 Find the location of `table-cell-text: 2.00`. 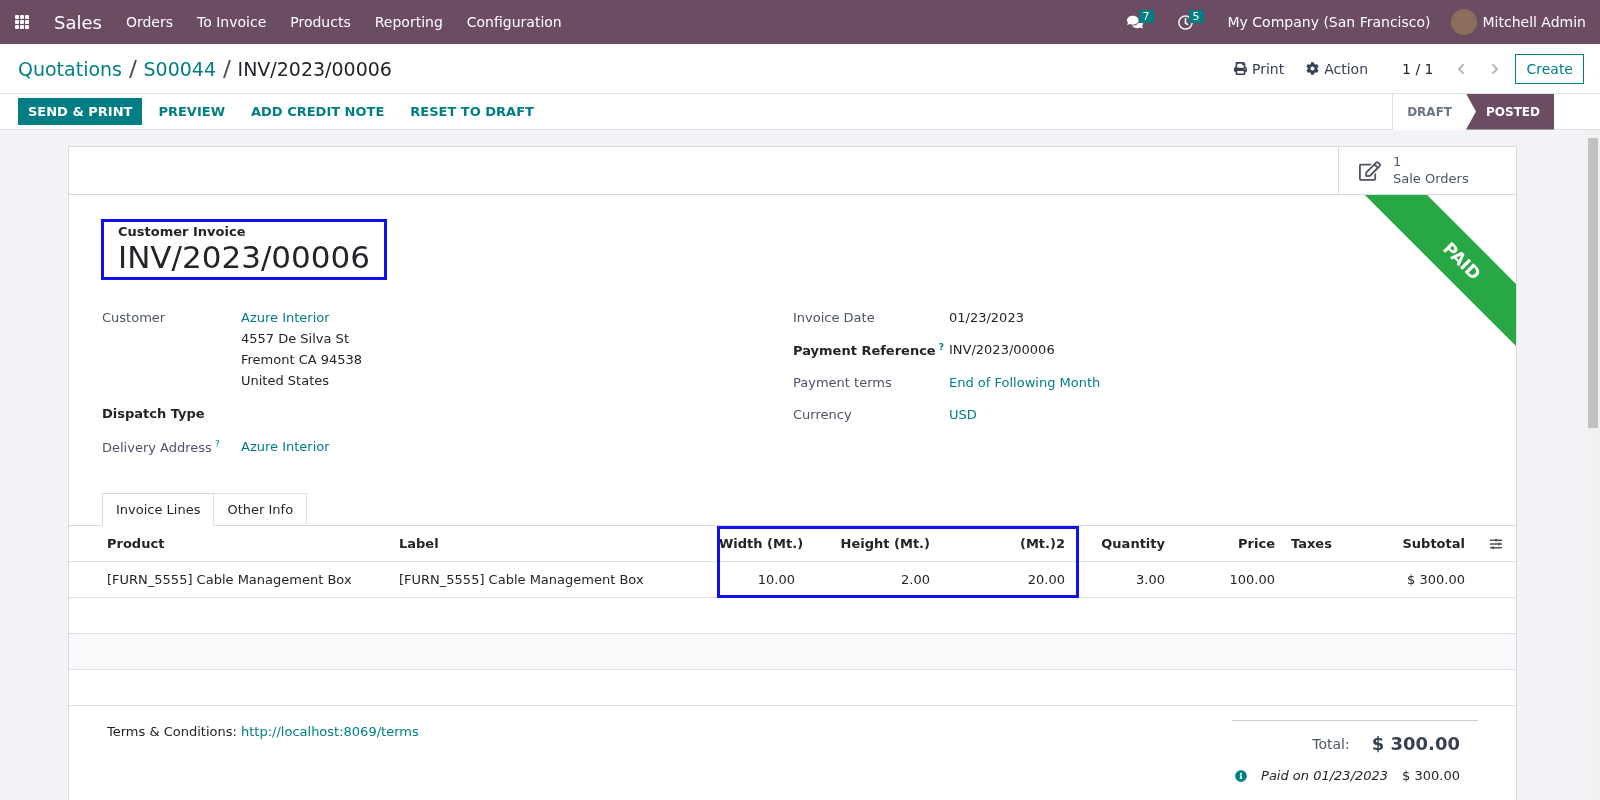

table-cell-text: 2.00 is located at coordinates (915, 580).